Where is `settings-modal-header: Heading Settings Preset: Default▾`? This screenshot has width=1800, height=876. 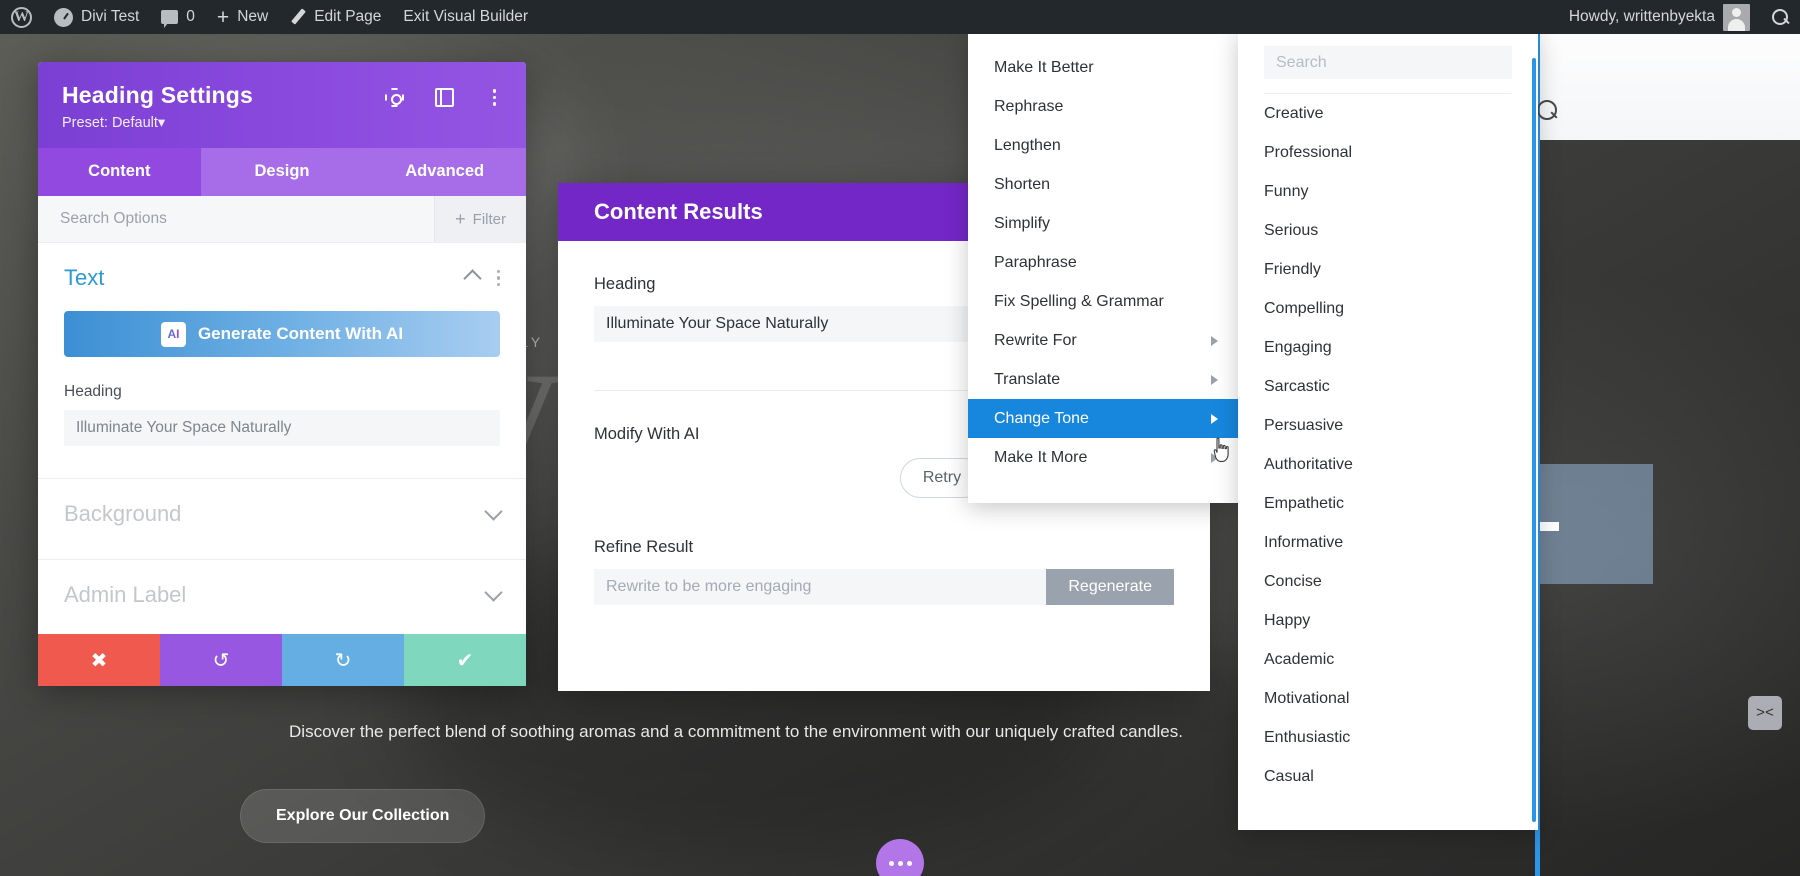
settings-modal-header: Heading Settings Preset: Default▾ is located at coordinates (282, 105).